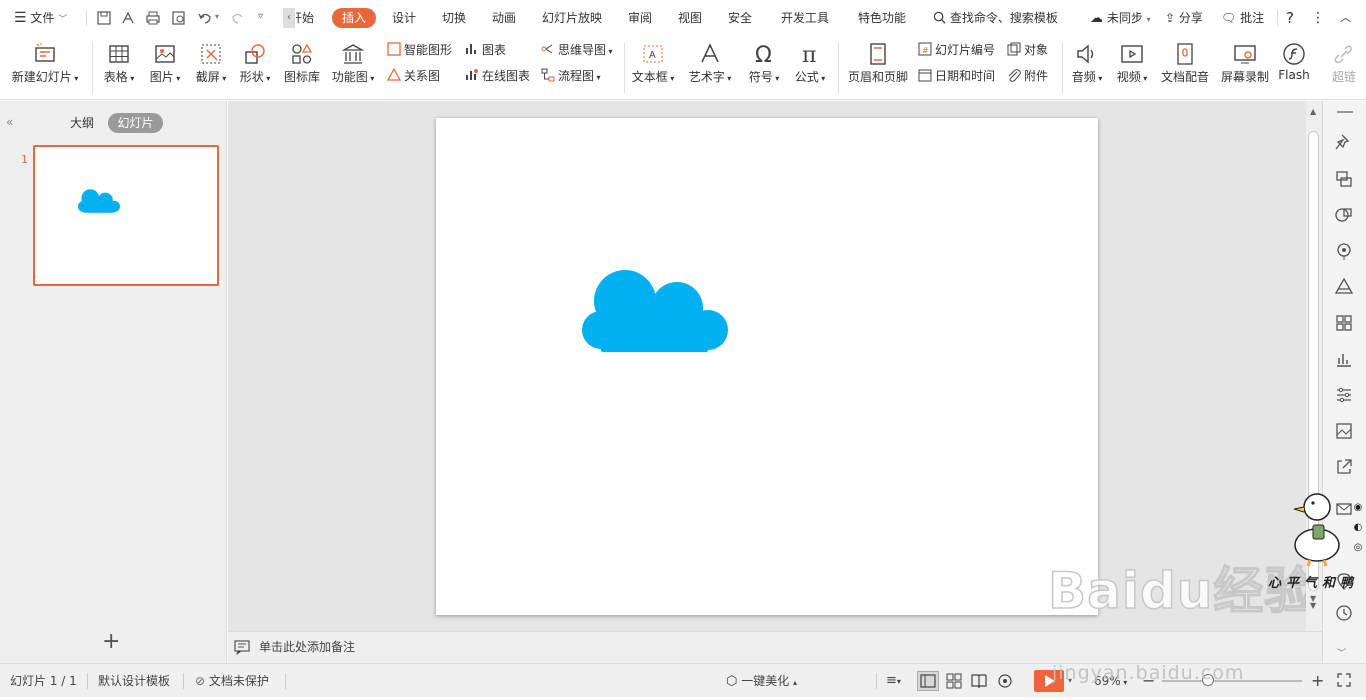  I want to click on hyperlink-button: 超链, so click(1344, 68).